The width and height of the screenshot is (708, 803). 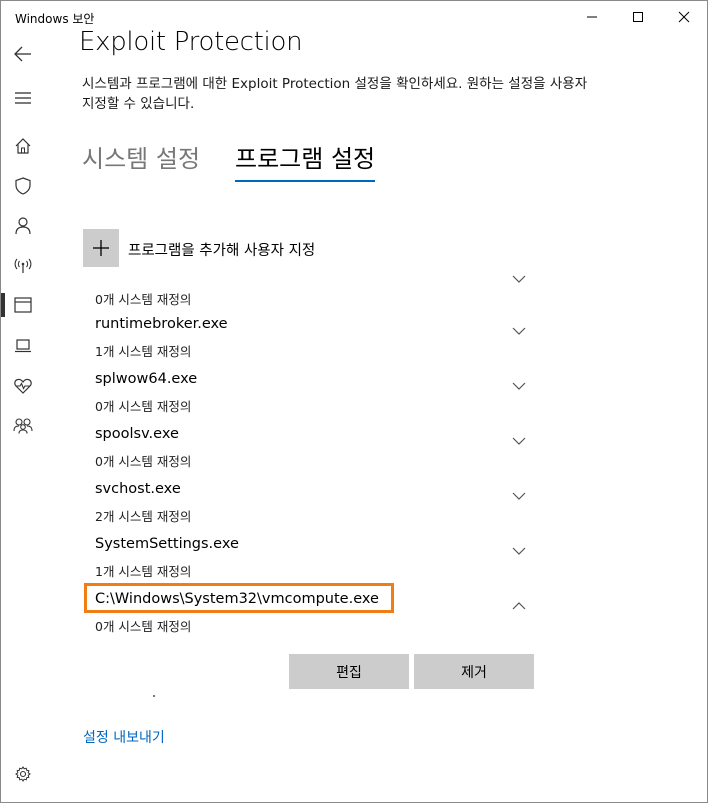 I want to click on hamburger-menu-icon, so click(x=23, y=98).